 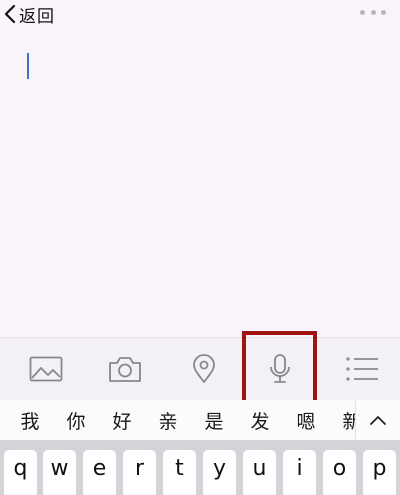 What do you see at coordinates (260, 420) in the screenshot?
I see `candidate-word: 发` at bounding box center [260, 420].